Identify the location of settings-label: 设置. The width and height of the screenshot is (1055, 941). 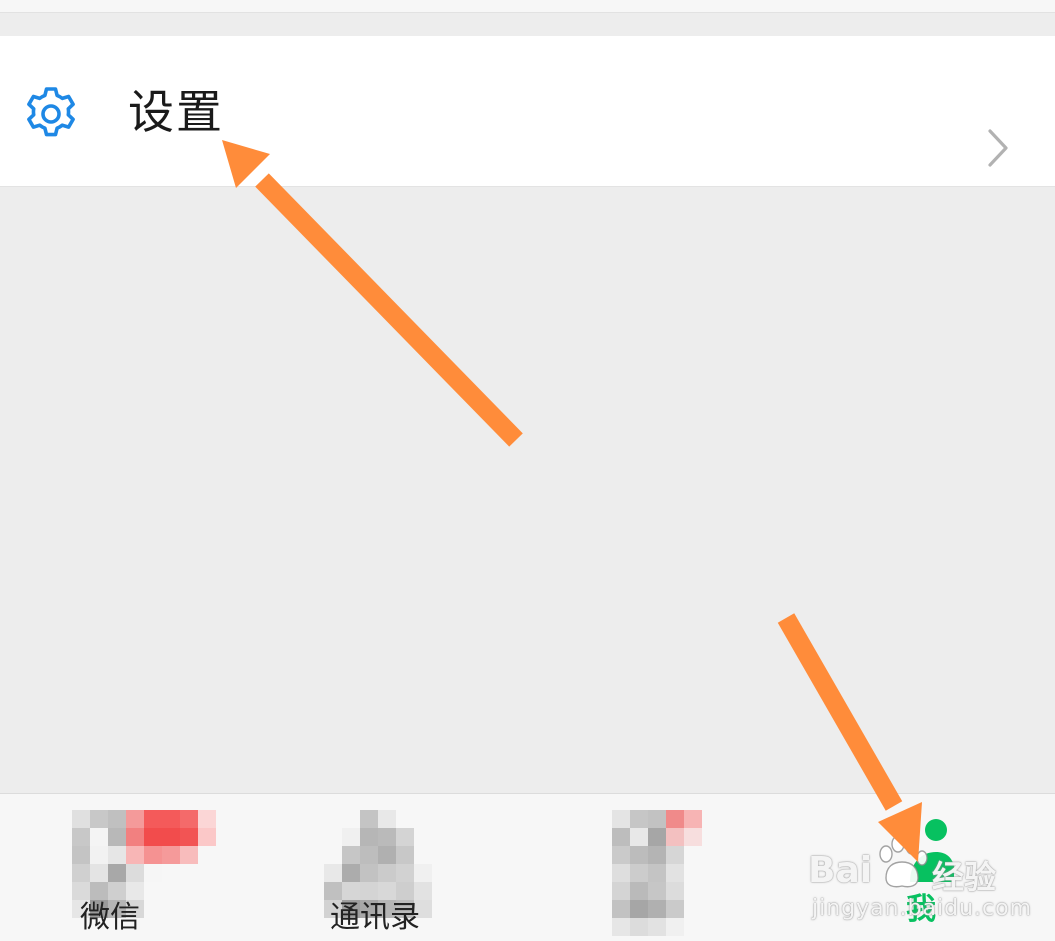
(176, 112).